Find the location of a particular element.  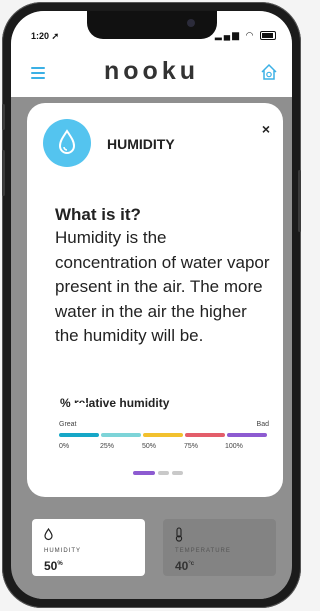

close-button: × is located at coordinates (266, 129).